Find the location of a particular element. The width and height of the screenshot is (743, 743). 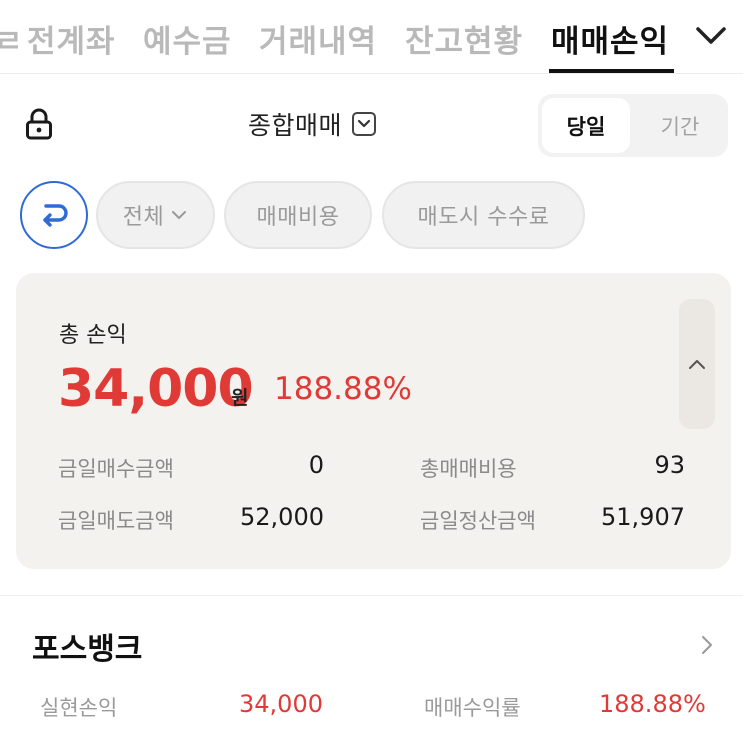

realized-profit-value: 34,000 is located at coordinates (281, 704).